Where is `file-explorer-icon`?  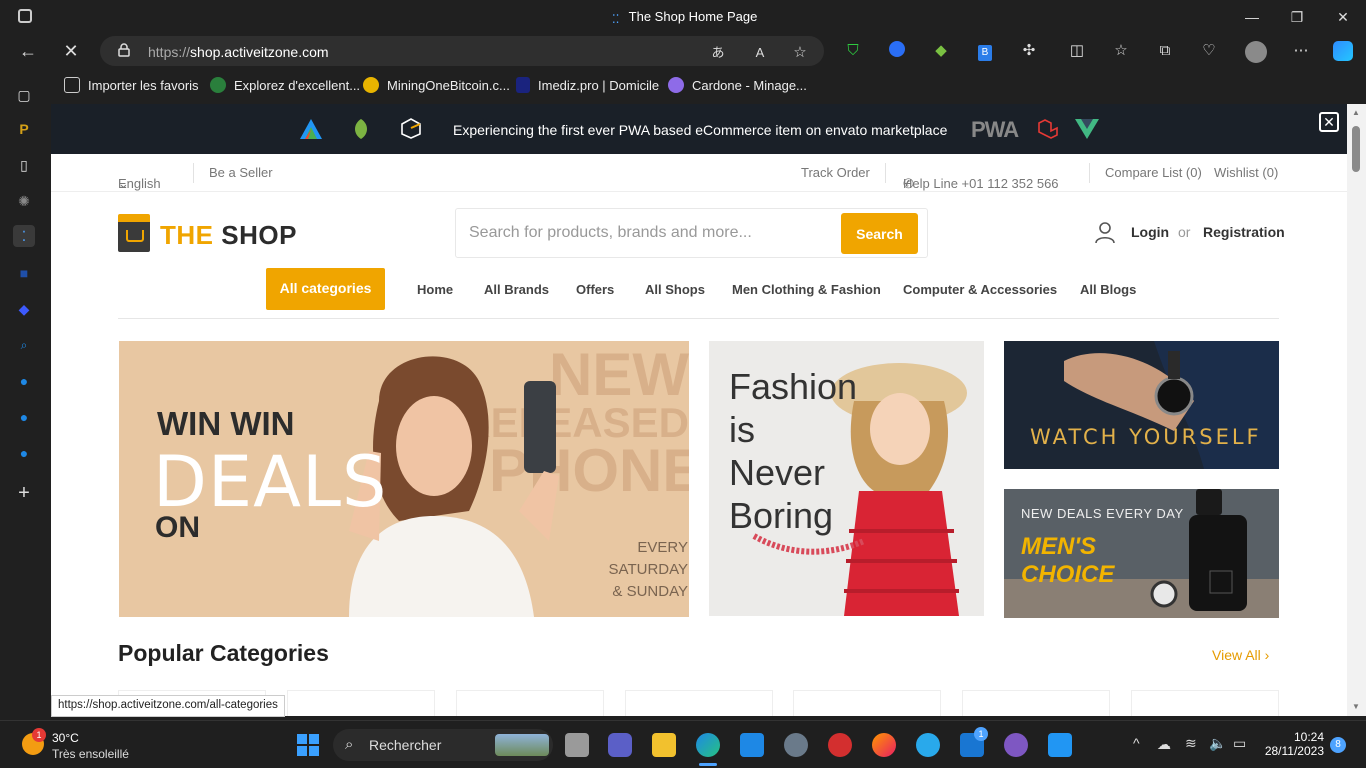 file-explorer-icon is located at coordinates (664, 745).